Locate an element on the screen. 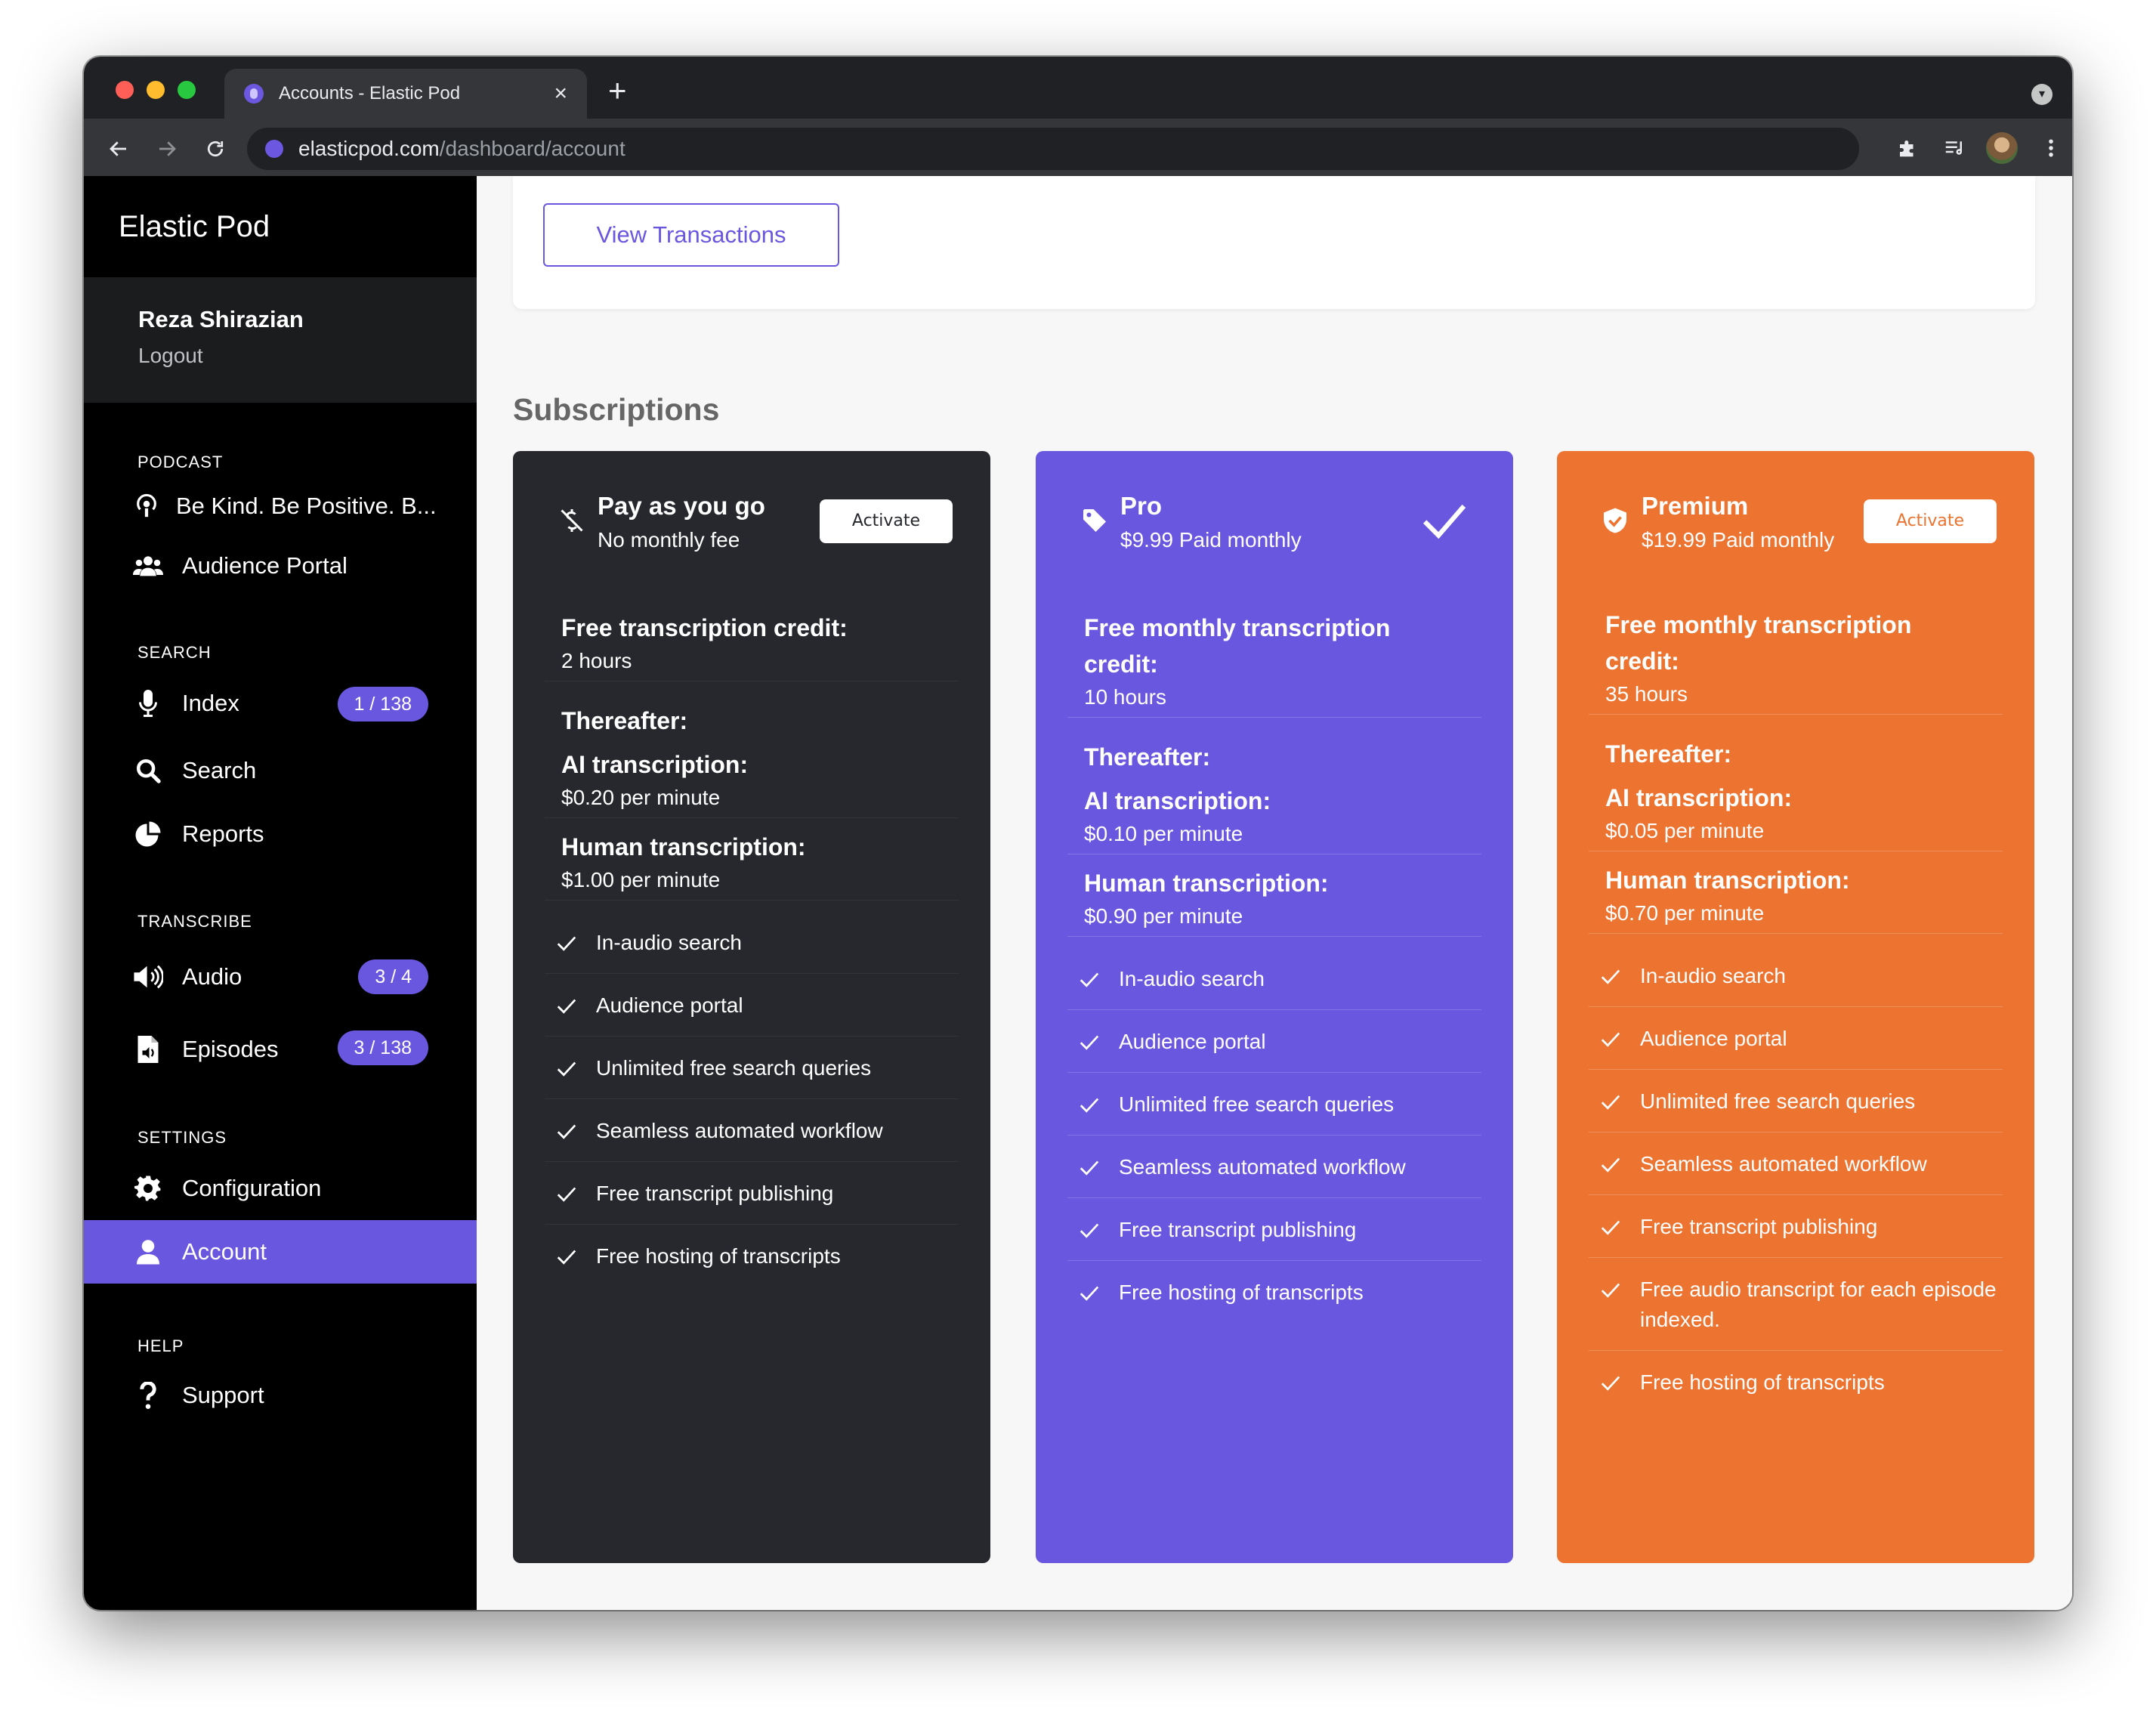 The height and width of the screenshot is (1721, 2156). browser-toolbar: elasticpod.com/dashboard/account is located at coordinates (1078, 147).